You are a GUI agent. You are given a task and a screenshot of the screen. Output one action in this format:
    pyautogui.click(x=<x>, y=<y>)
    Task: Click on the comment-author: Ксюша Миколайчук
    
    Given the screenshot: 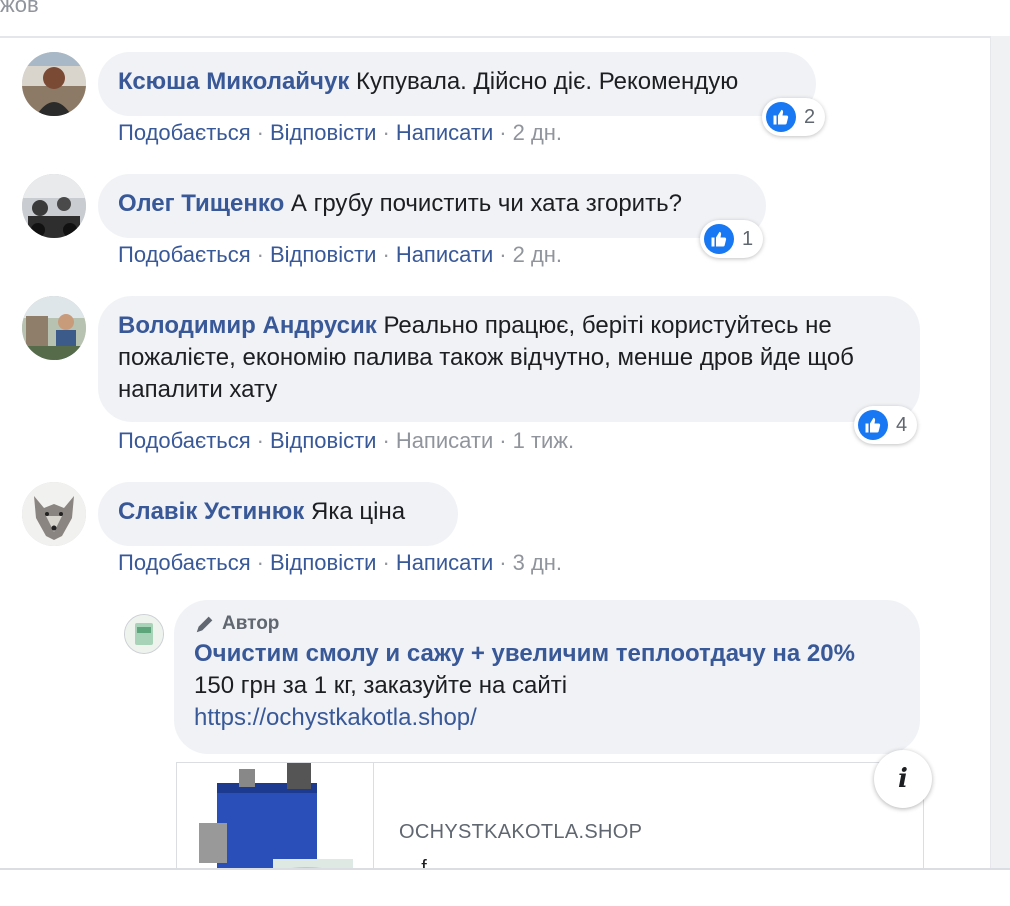 What is the action you would take?
    pyautogui.click(x=233, y=81)
    